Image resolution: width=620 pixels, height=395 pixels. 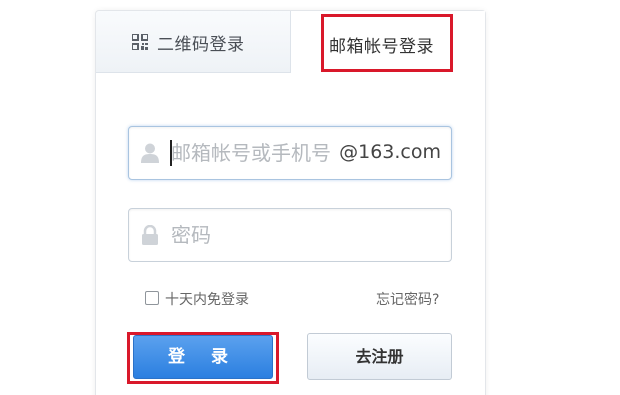 What do you see at coordinates (301, 235) in the screenshot?
I see `password-input` at bounding box center [301, 235].